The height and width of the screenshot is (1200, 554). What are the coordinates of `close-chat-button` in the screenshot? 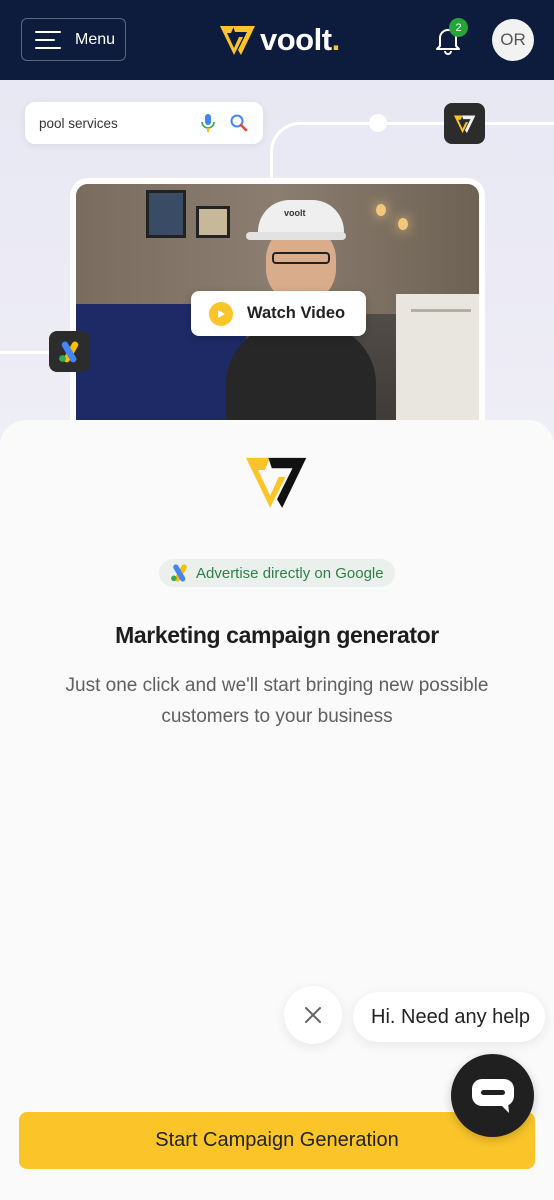 It's located at (313, 1015).